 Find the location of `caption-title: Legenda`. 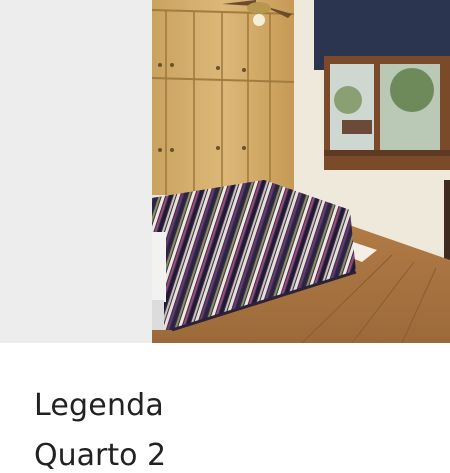

caption-title: Legenda is located at coordinates (99, 405).